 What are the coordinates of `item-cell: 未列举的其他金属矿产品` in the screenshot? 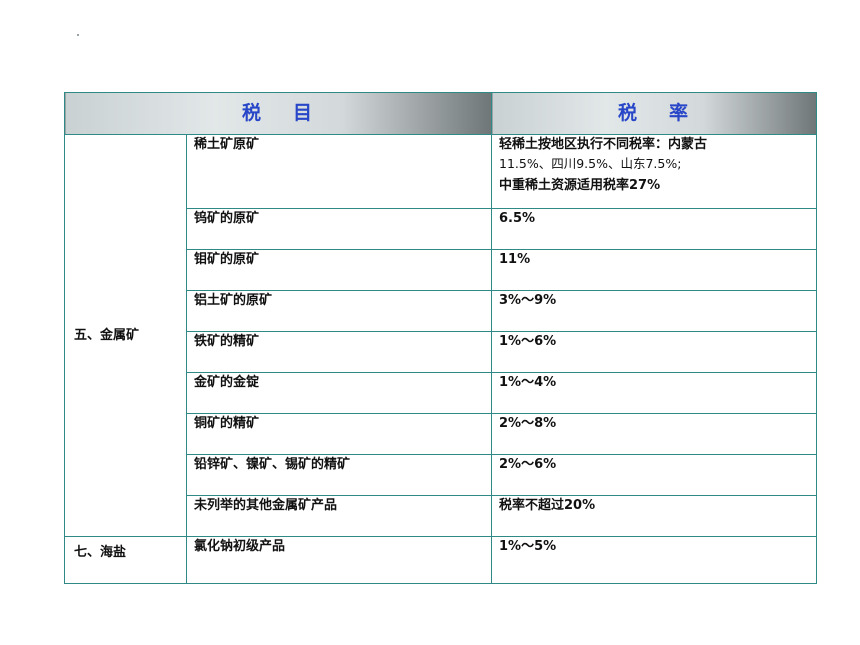 It's located at (339, 516).